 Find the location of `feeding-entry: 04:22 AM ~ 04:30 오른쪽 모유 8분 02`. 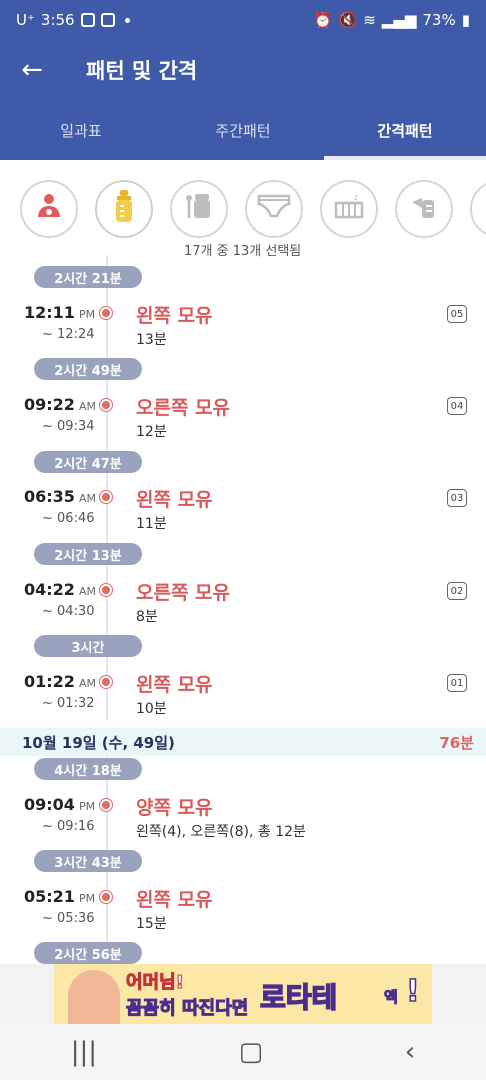

feeding-entry: 04:22 AM ~ 04:30 오른쪽 모유 8분 02 is located at coordinates (243, 615).